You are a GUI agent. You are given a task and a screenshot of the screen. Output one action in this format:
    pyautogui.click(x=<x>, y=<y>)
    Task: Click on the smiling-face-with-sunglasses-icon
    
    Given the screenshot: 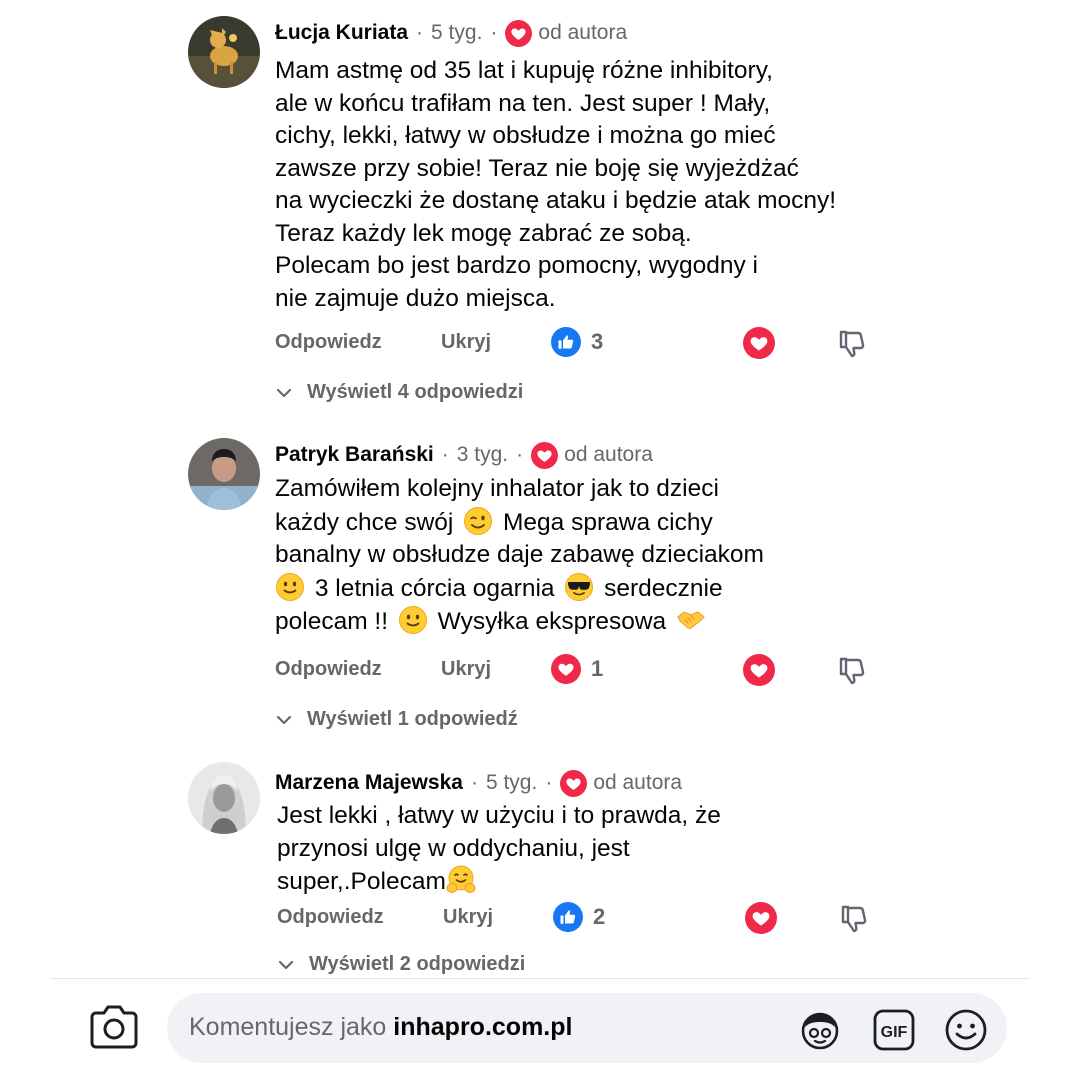 What is the action you would take?
    pyautogui.click(x=579, y=586)
    